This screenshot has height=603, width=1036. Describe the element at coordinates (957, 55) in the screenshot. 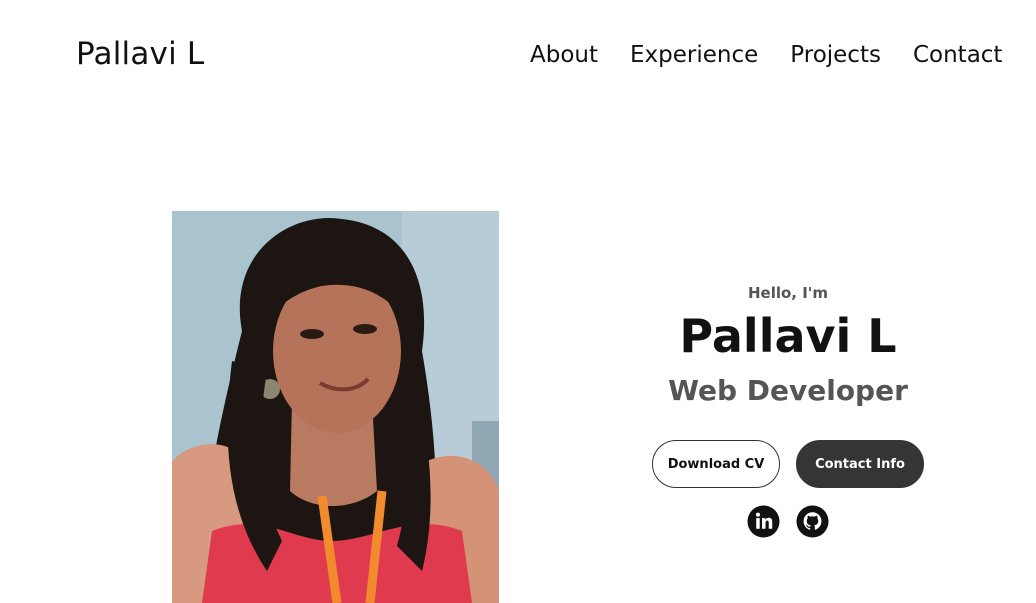

I see `nav-contact: Contact` at that location.